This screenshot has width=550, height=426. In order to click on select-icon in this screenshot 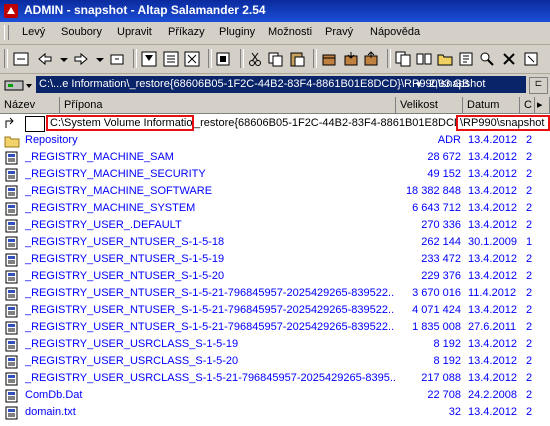, I will do `click(171, 59)`.